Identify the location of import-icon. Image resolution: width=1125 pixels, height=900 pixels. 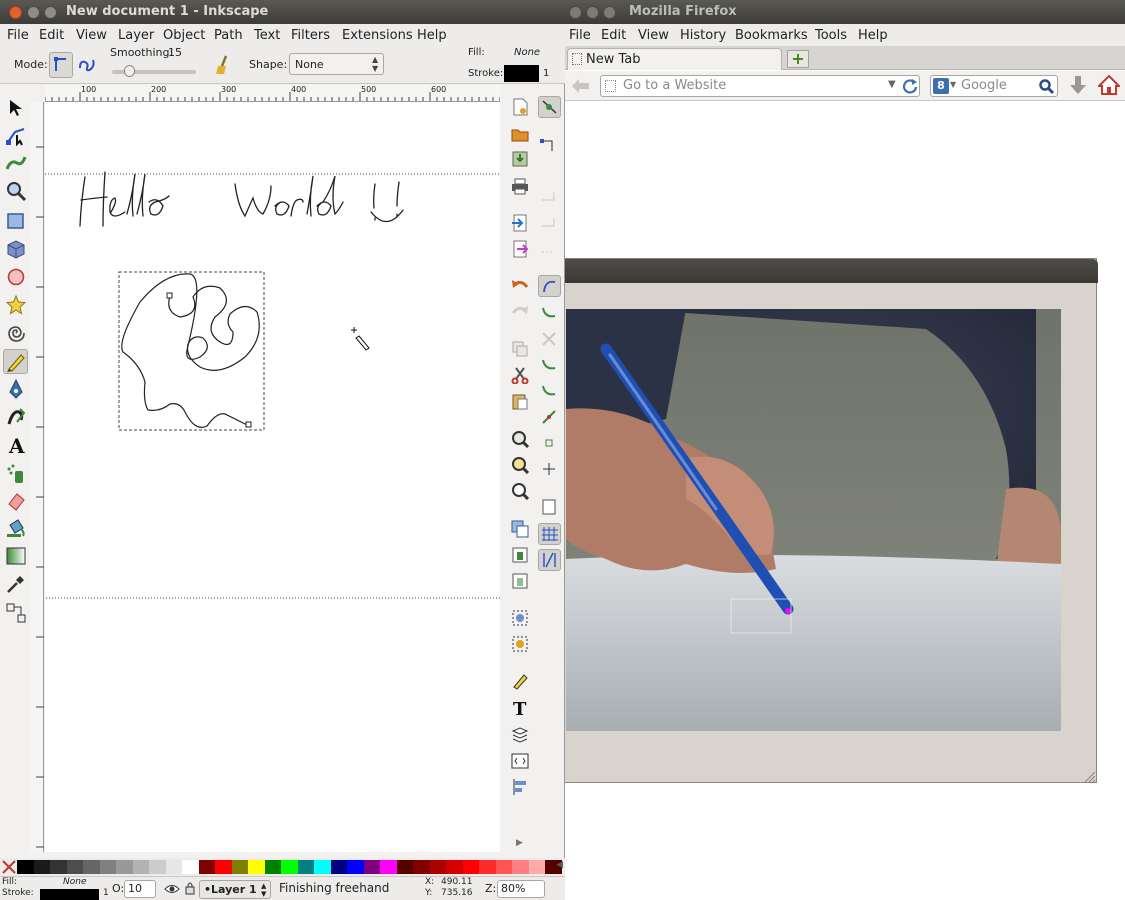
(520, 223).